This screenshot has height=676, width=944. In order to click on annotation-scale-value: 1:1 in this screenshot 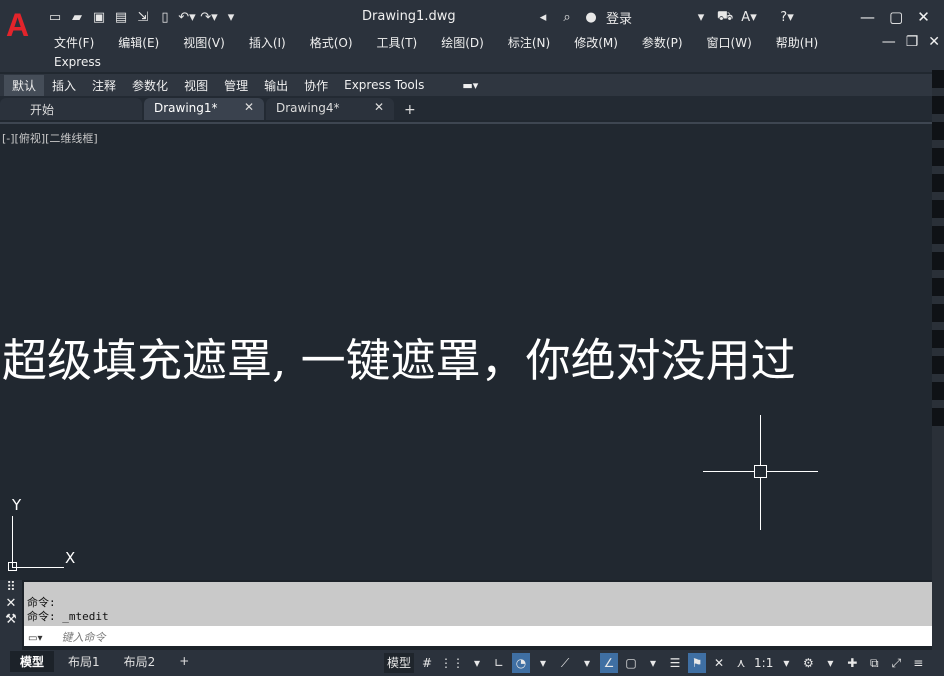, I will do `click(763, 663)`.